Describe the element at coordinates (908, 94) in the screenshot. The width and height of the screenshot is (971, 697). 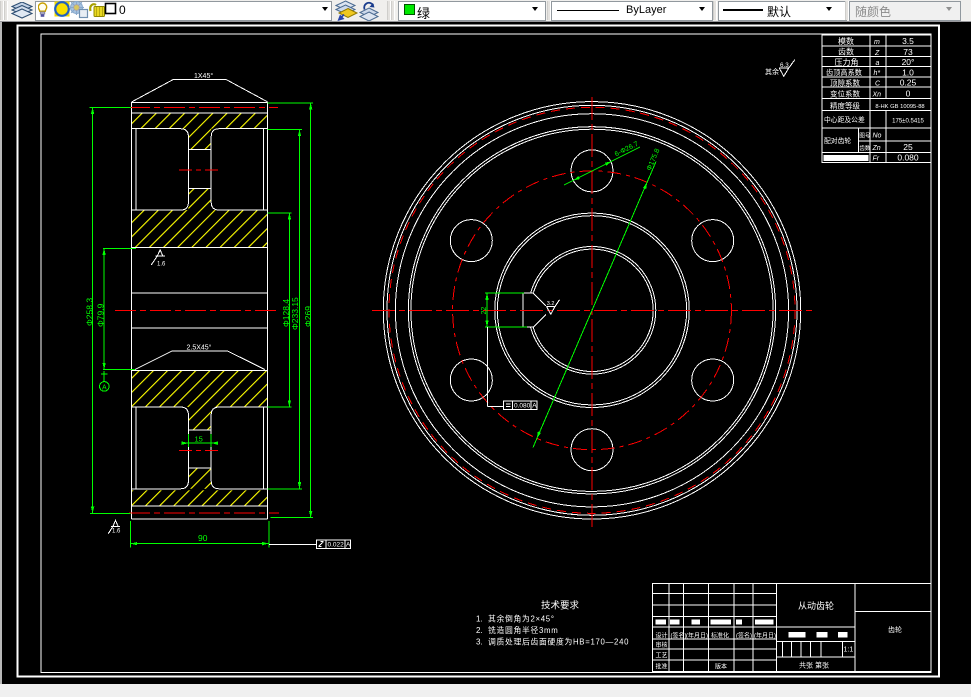
I see `svg-text: 0` at that location.